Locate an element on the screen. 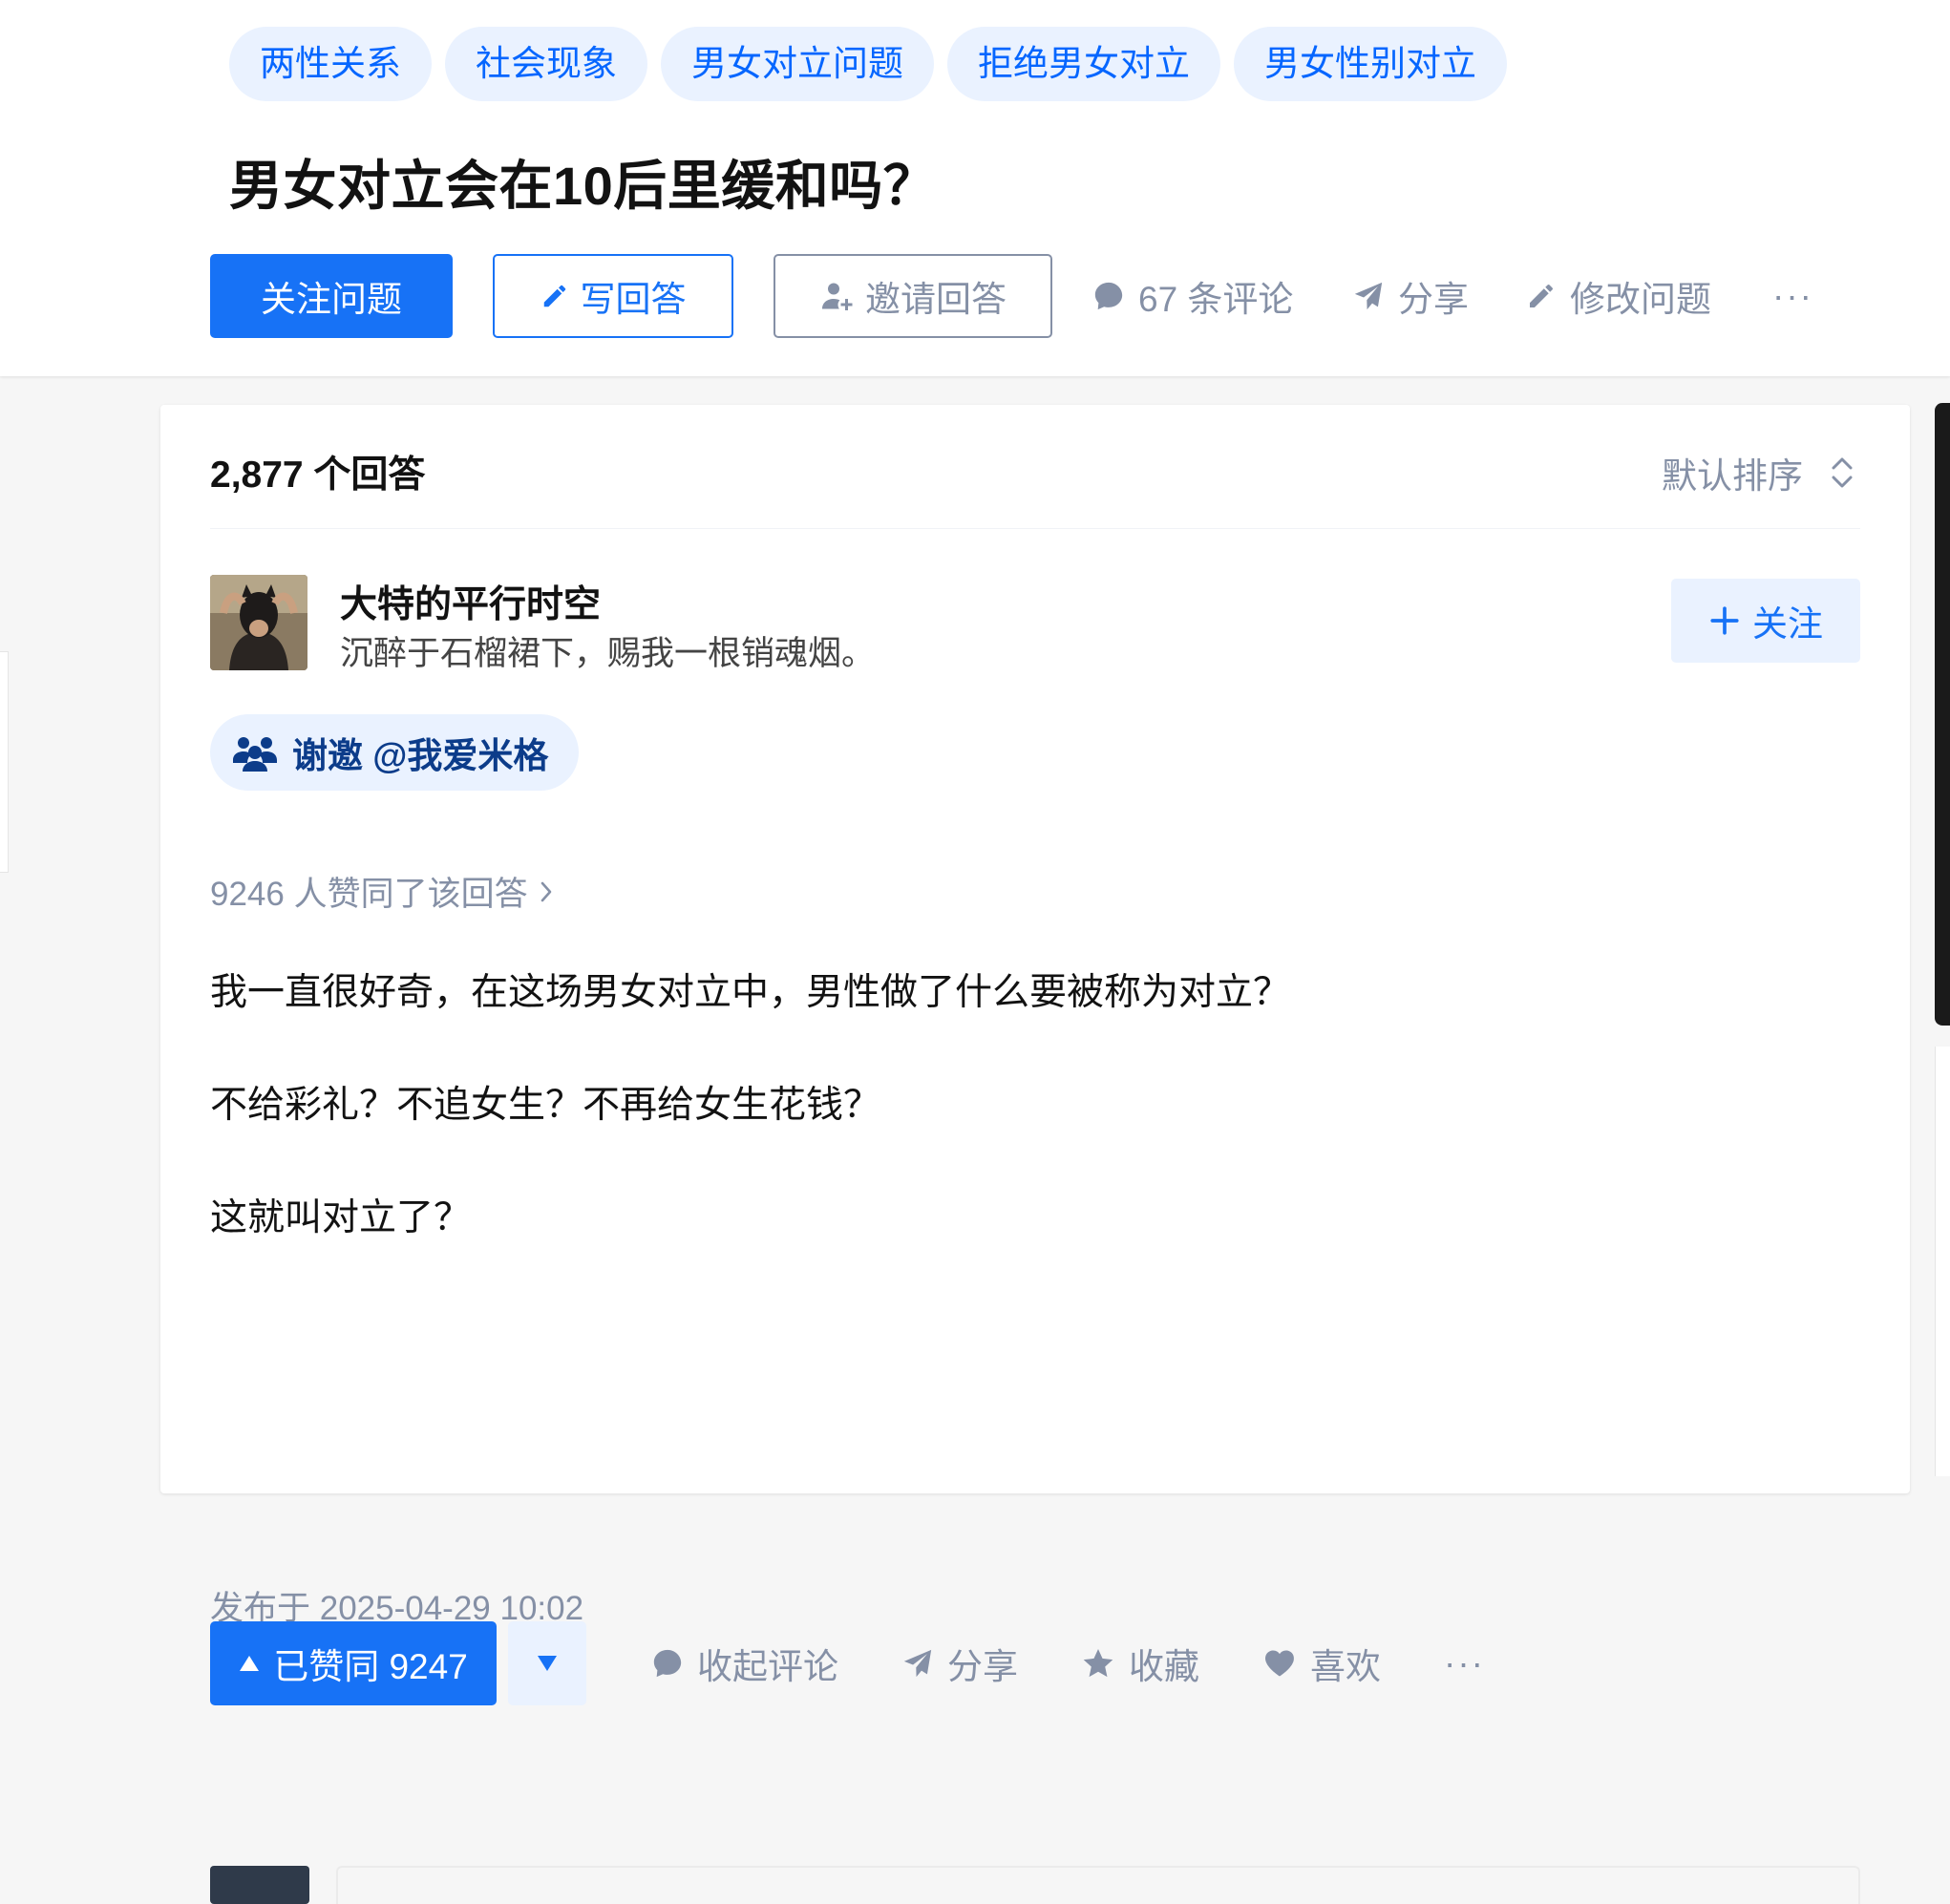  question-actions: 关注问题 写回答 邀请回答 67 条评论 分享 修改问题 ··· is located at coordinates (1011, 296).